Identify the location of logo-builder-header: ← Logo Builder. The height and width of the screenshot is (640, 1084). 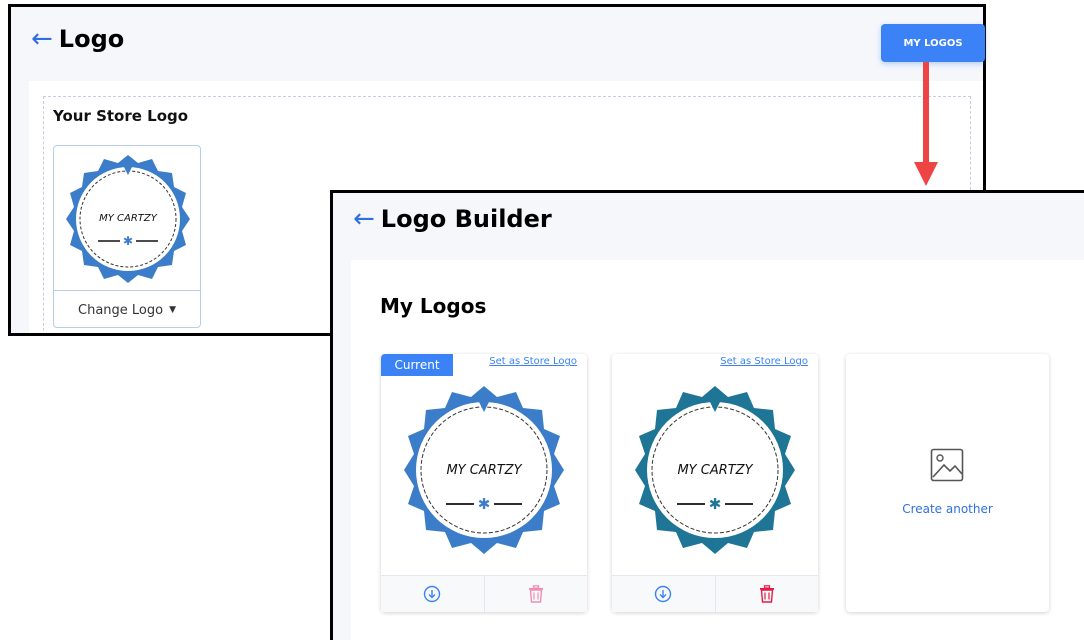
(452, 219).